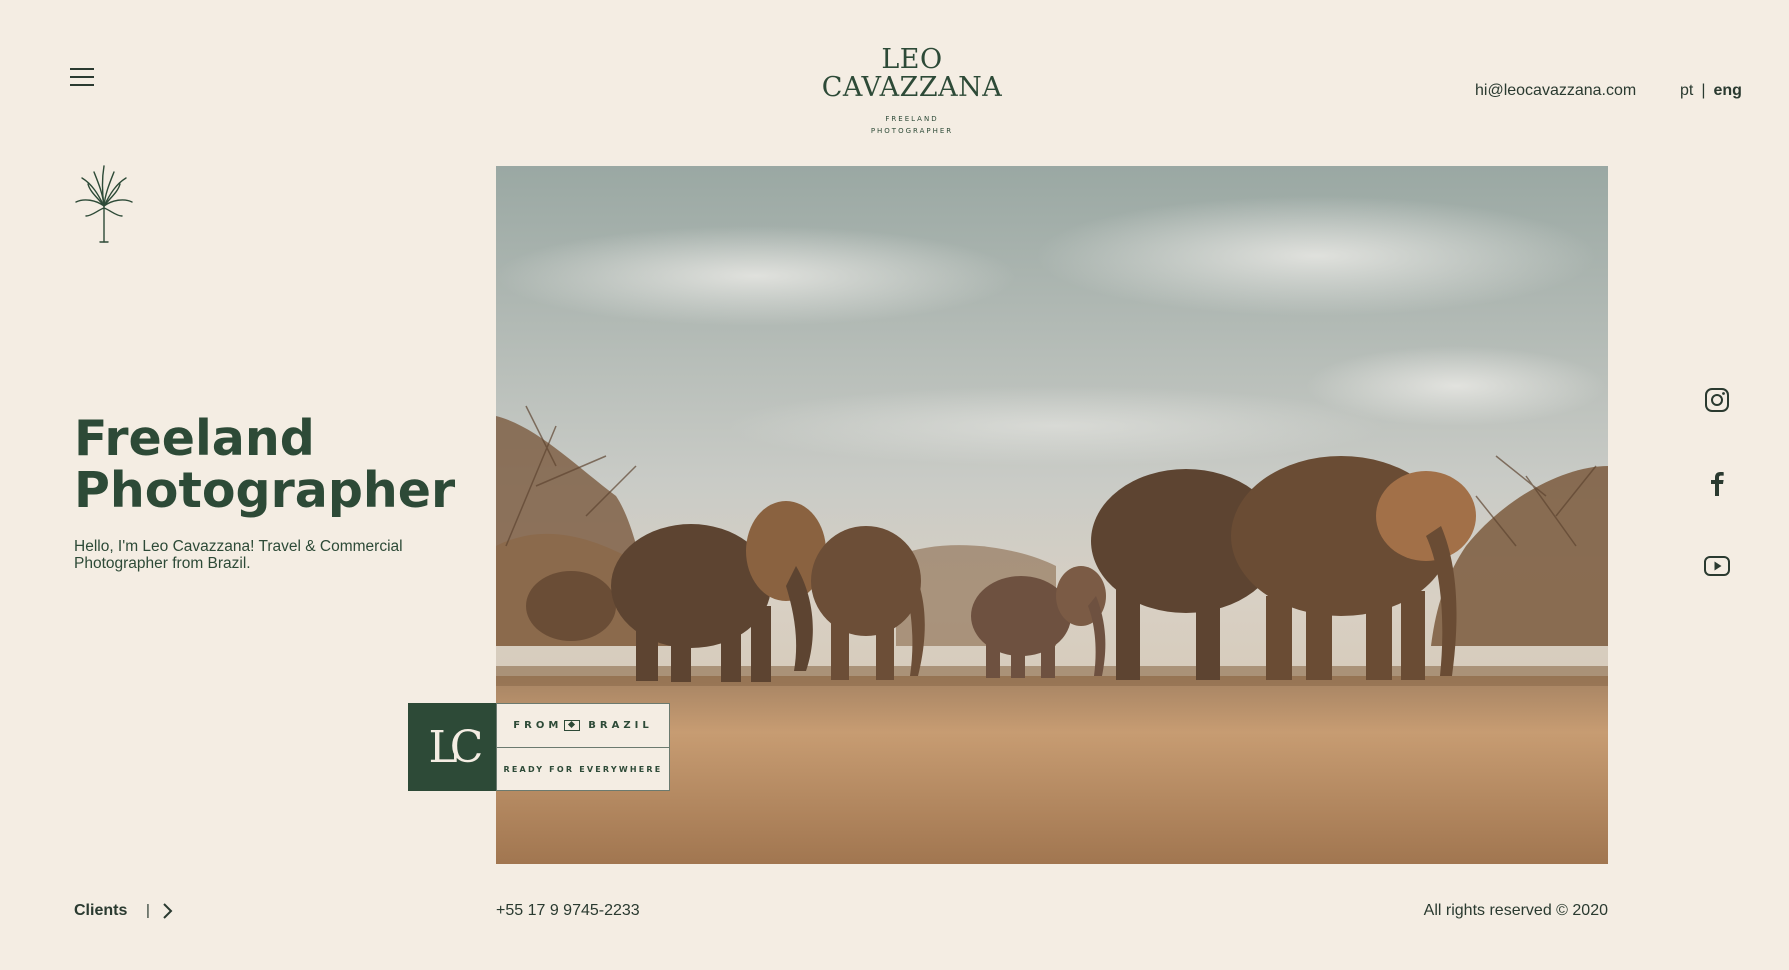  Describe the element at coordinates (1717, 566) in the screenshot. I see `youtube-icon` at that location.